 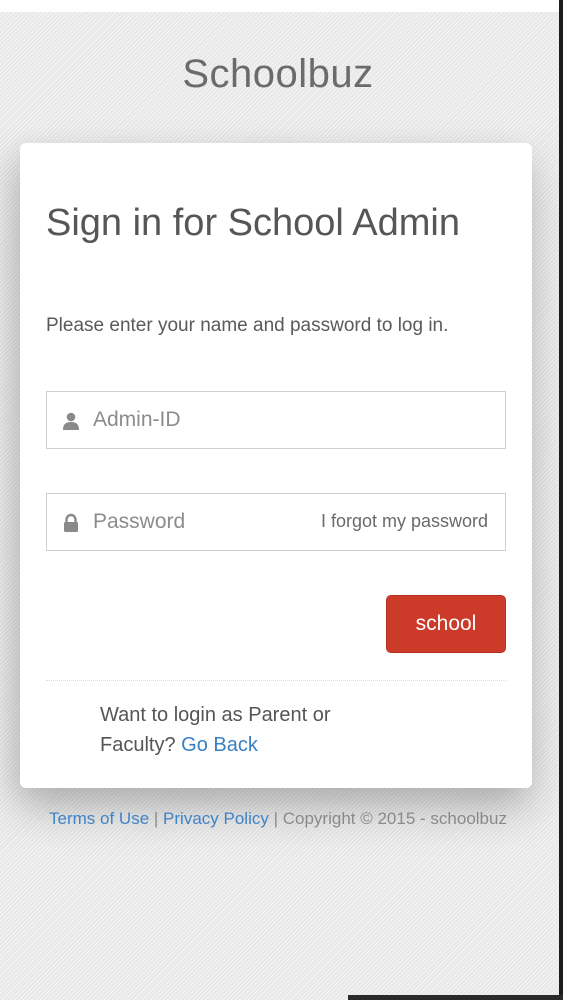 I want to click on user-icon, so click(x=71, y=421).